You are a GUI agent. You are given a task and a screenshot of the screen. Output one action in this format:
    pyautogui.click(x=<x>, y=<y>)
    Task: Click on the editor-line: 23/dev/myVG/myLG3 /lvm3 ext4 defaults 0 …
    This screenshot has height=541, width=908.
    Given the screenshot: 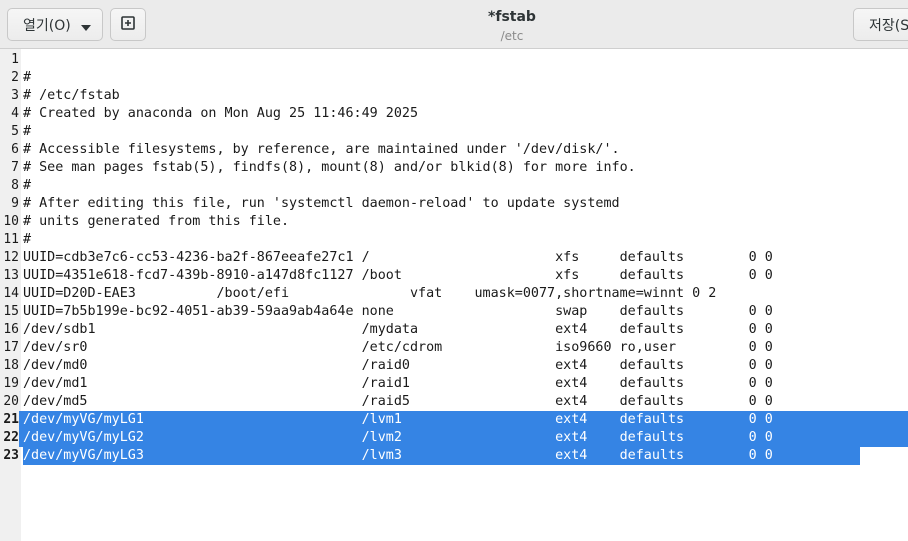 What is the action you would take?
    pyautogui.click(x=454, y=456)
    